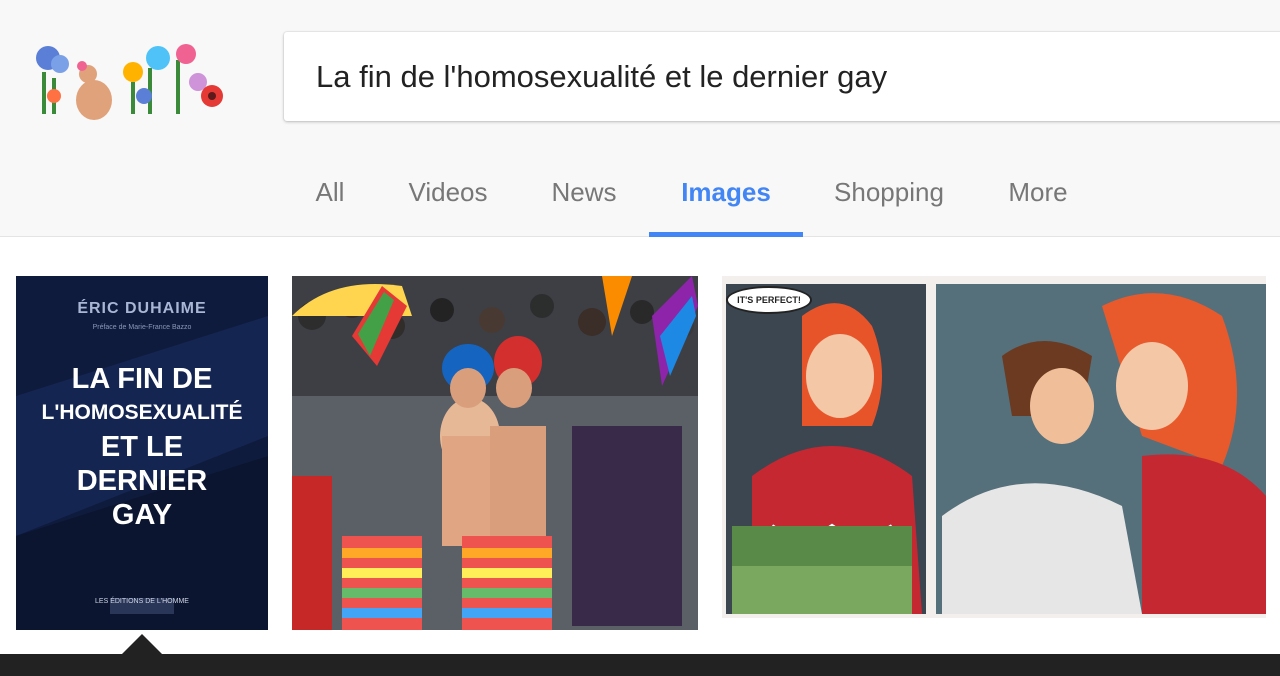 This screenshot has height=676, width=1280. I want to click on tab-shopping: Shopping, so click(889, 198).